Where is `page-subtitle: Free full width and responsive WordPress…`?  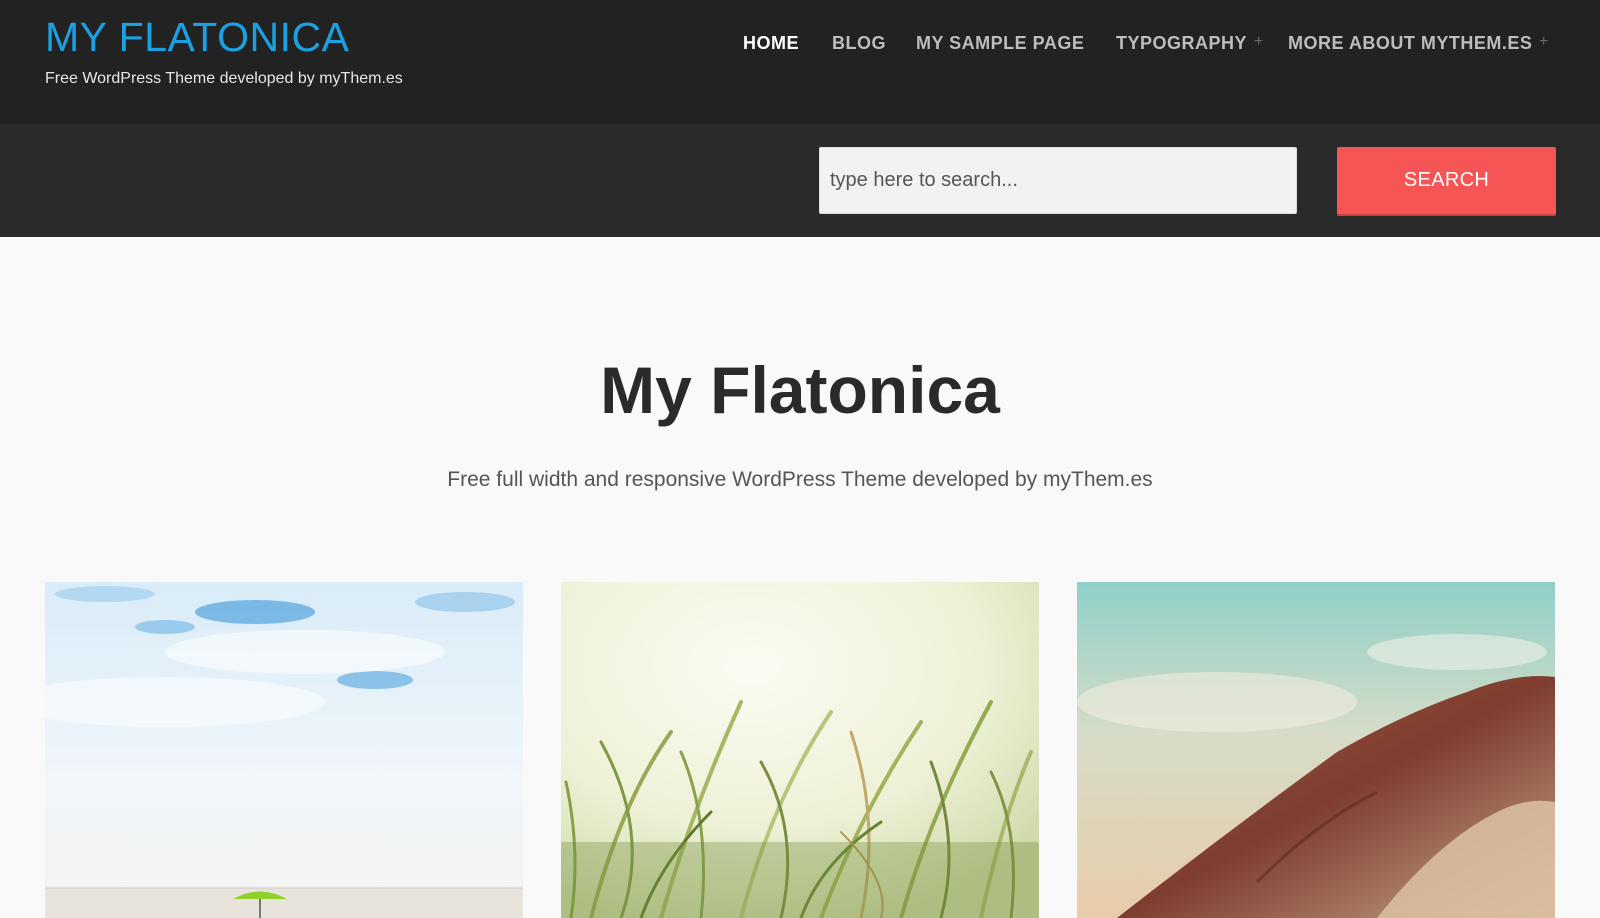 page-subtitle: Free full width and responsive WordPress… is located at coordinates (800, 479).